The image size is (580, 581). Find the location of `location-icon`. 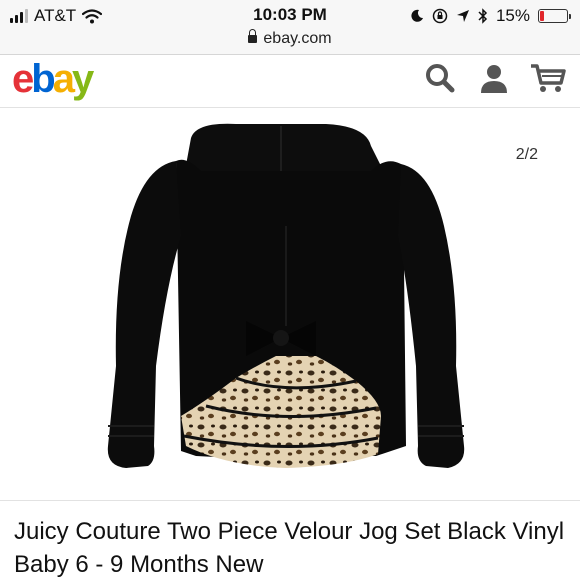

location-icon is located at coordinates (462, 16).